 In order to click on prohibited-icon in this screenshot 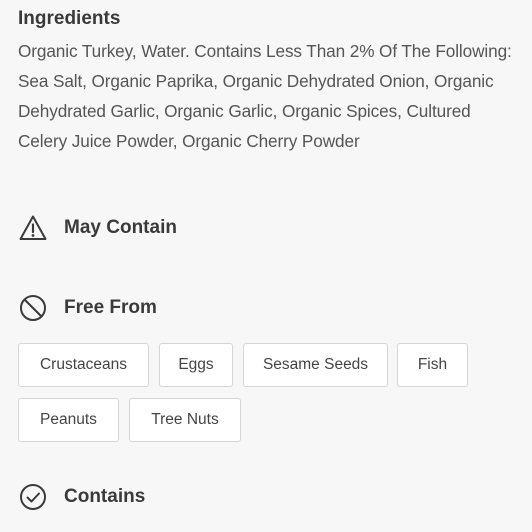, I will do `click(33, 308)`.